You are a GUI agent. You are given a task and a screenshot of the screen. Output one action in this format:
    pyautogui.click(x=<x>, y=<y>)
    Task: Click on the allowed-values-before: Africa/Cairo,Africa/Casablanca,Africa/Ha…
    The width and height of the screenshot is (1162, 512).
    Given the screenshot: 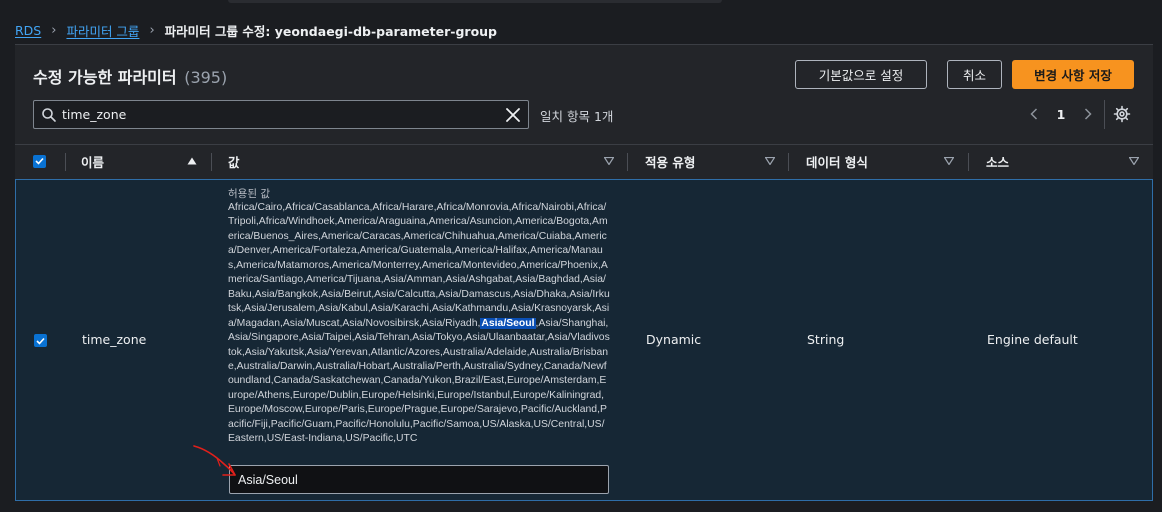 What is the action you would take?
    pyautogui.click(x=419, y=265)
    